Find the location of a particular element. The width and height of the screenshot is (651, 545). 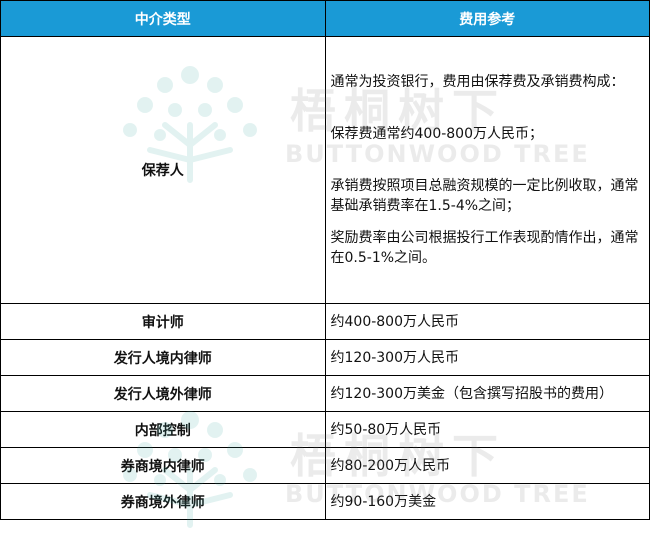

row-type: 券商境内律师 is located at coordinates (163, 465).